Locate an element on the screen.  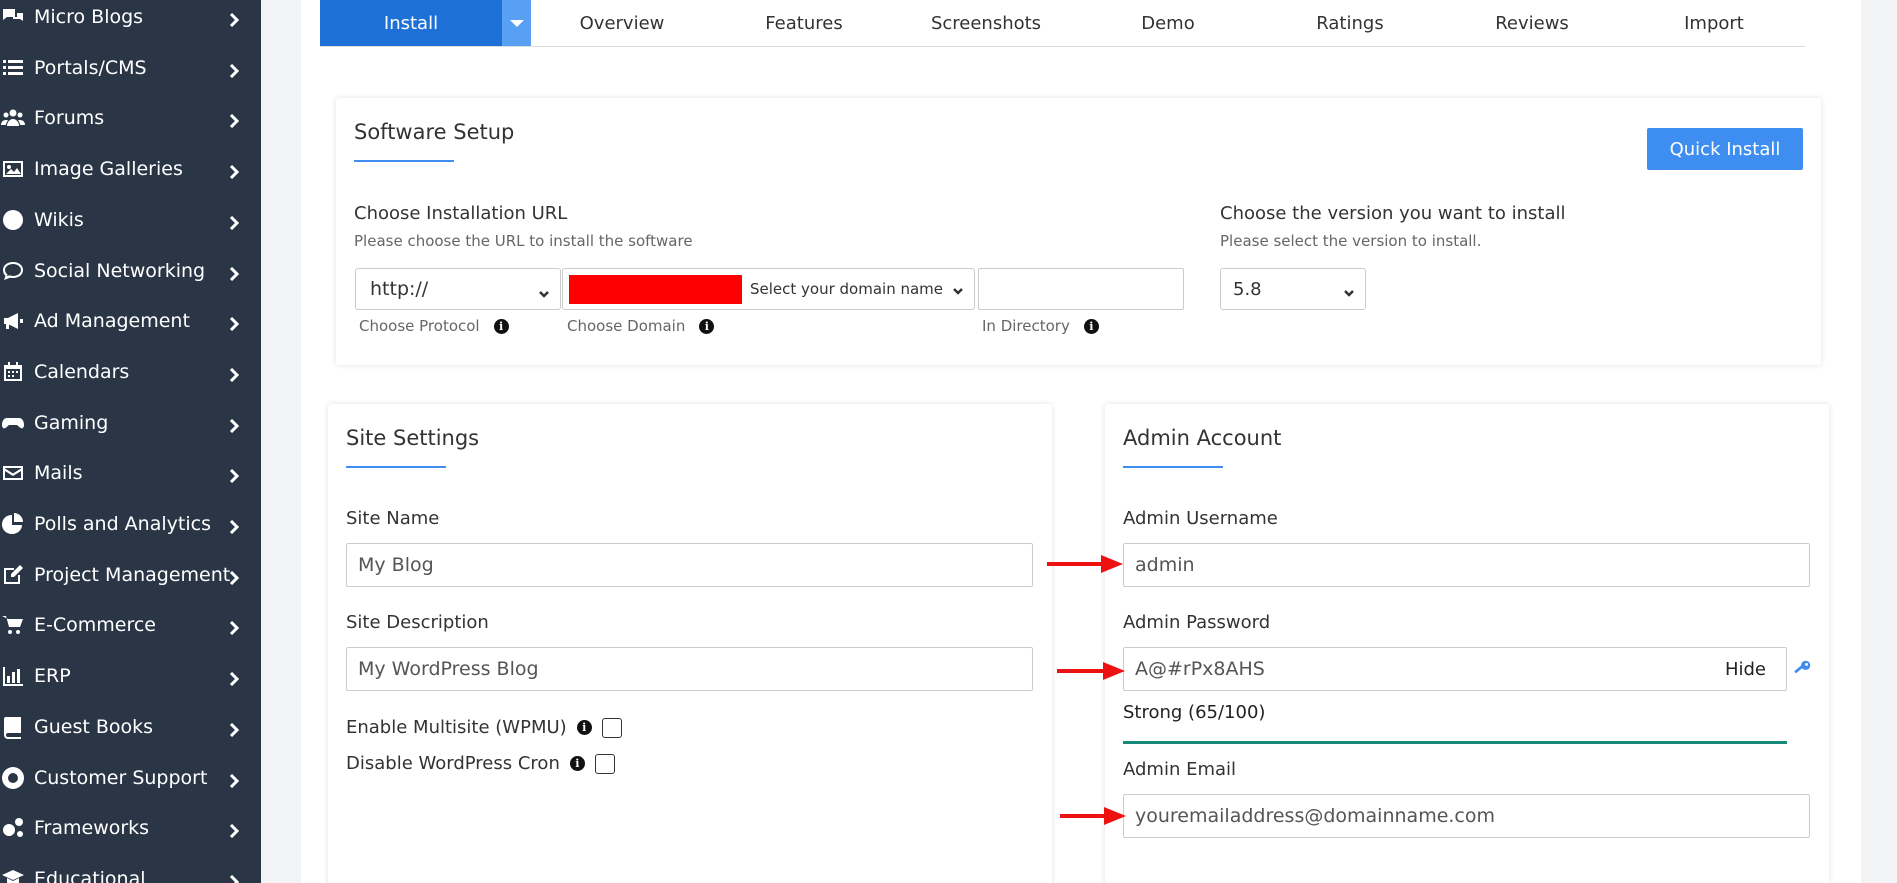
sidebar-item-image-galleries: Image Galleries is located at coordinates (130, 169).